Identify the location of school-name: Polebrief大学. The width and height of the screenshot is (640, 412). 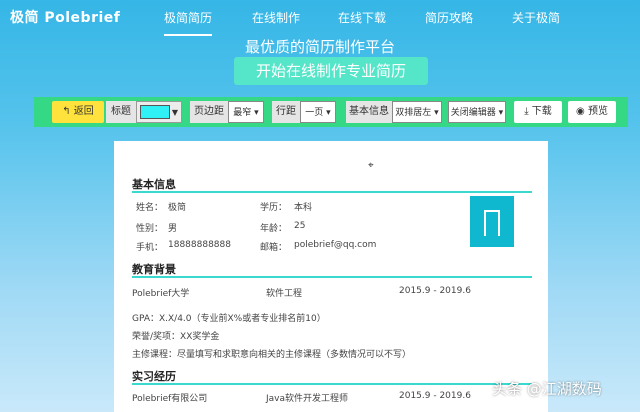
(161, 294).